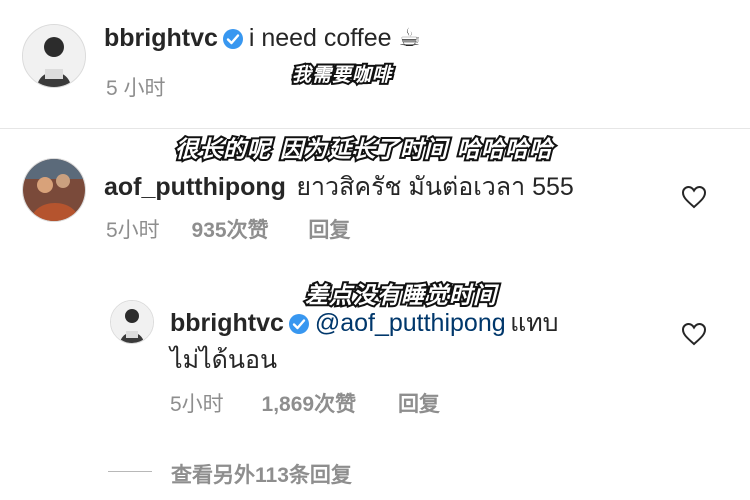 The width and height of the screenshot is (750, 500). What do you see at coordinates (130, 471) in the screenshot?
I see `view-replies-line` at bounding box center [130, 471].